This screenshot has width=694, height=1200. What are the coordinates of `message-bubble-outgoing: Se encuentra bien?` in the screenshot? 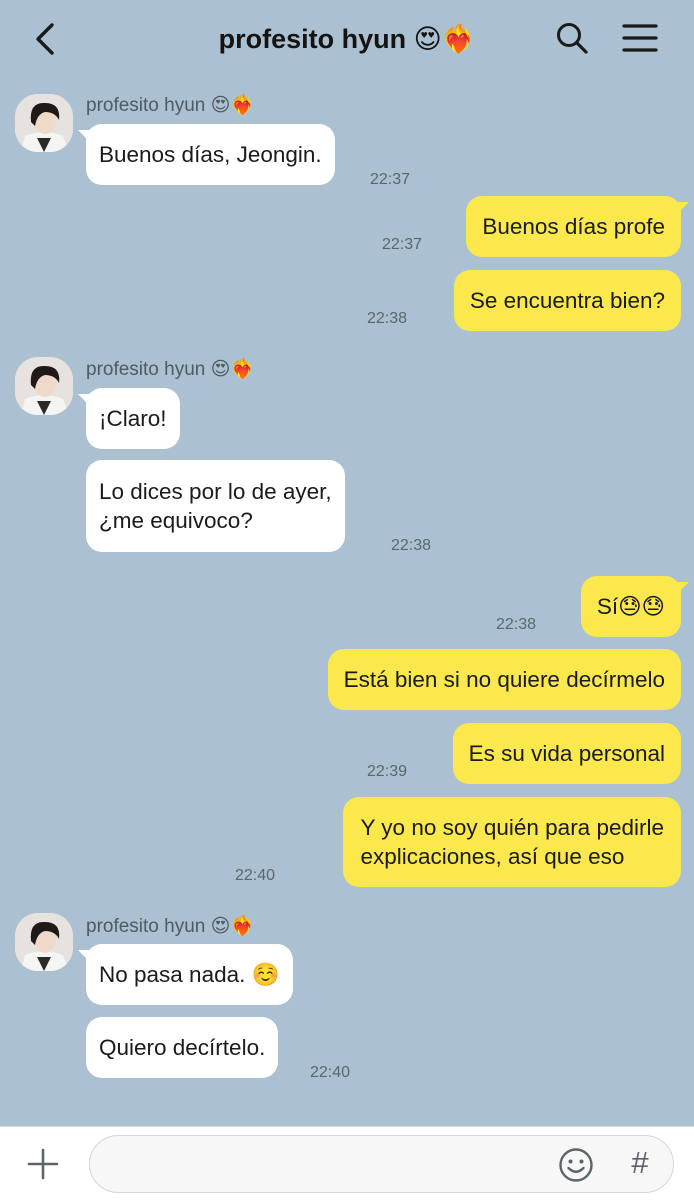 It's located at (567, 300).